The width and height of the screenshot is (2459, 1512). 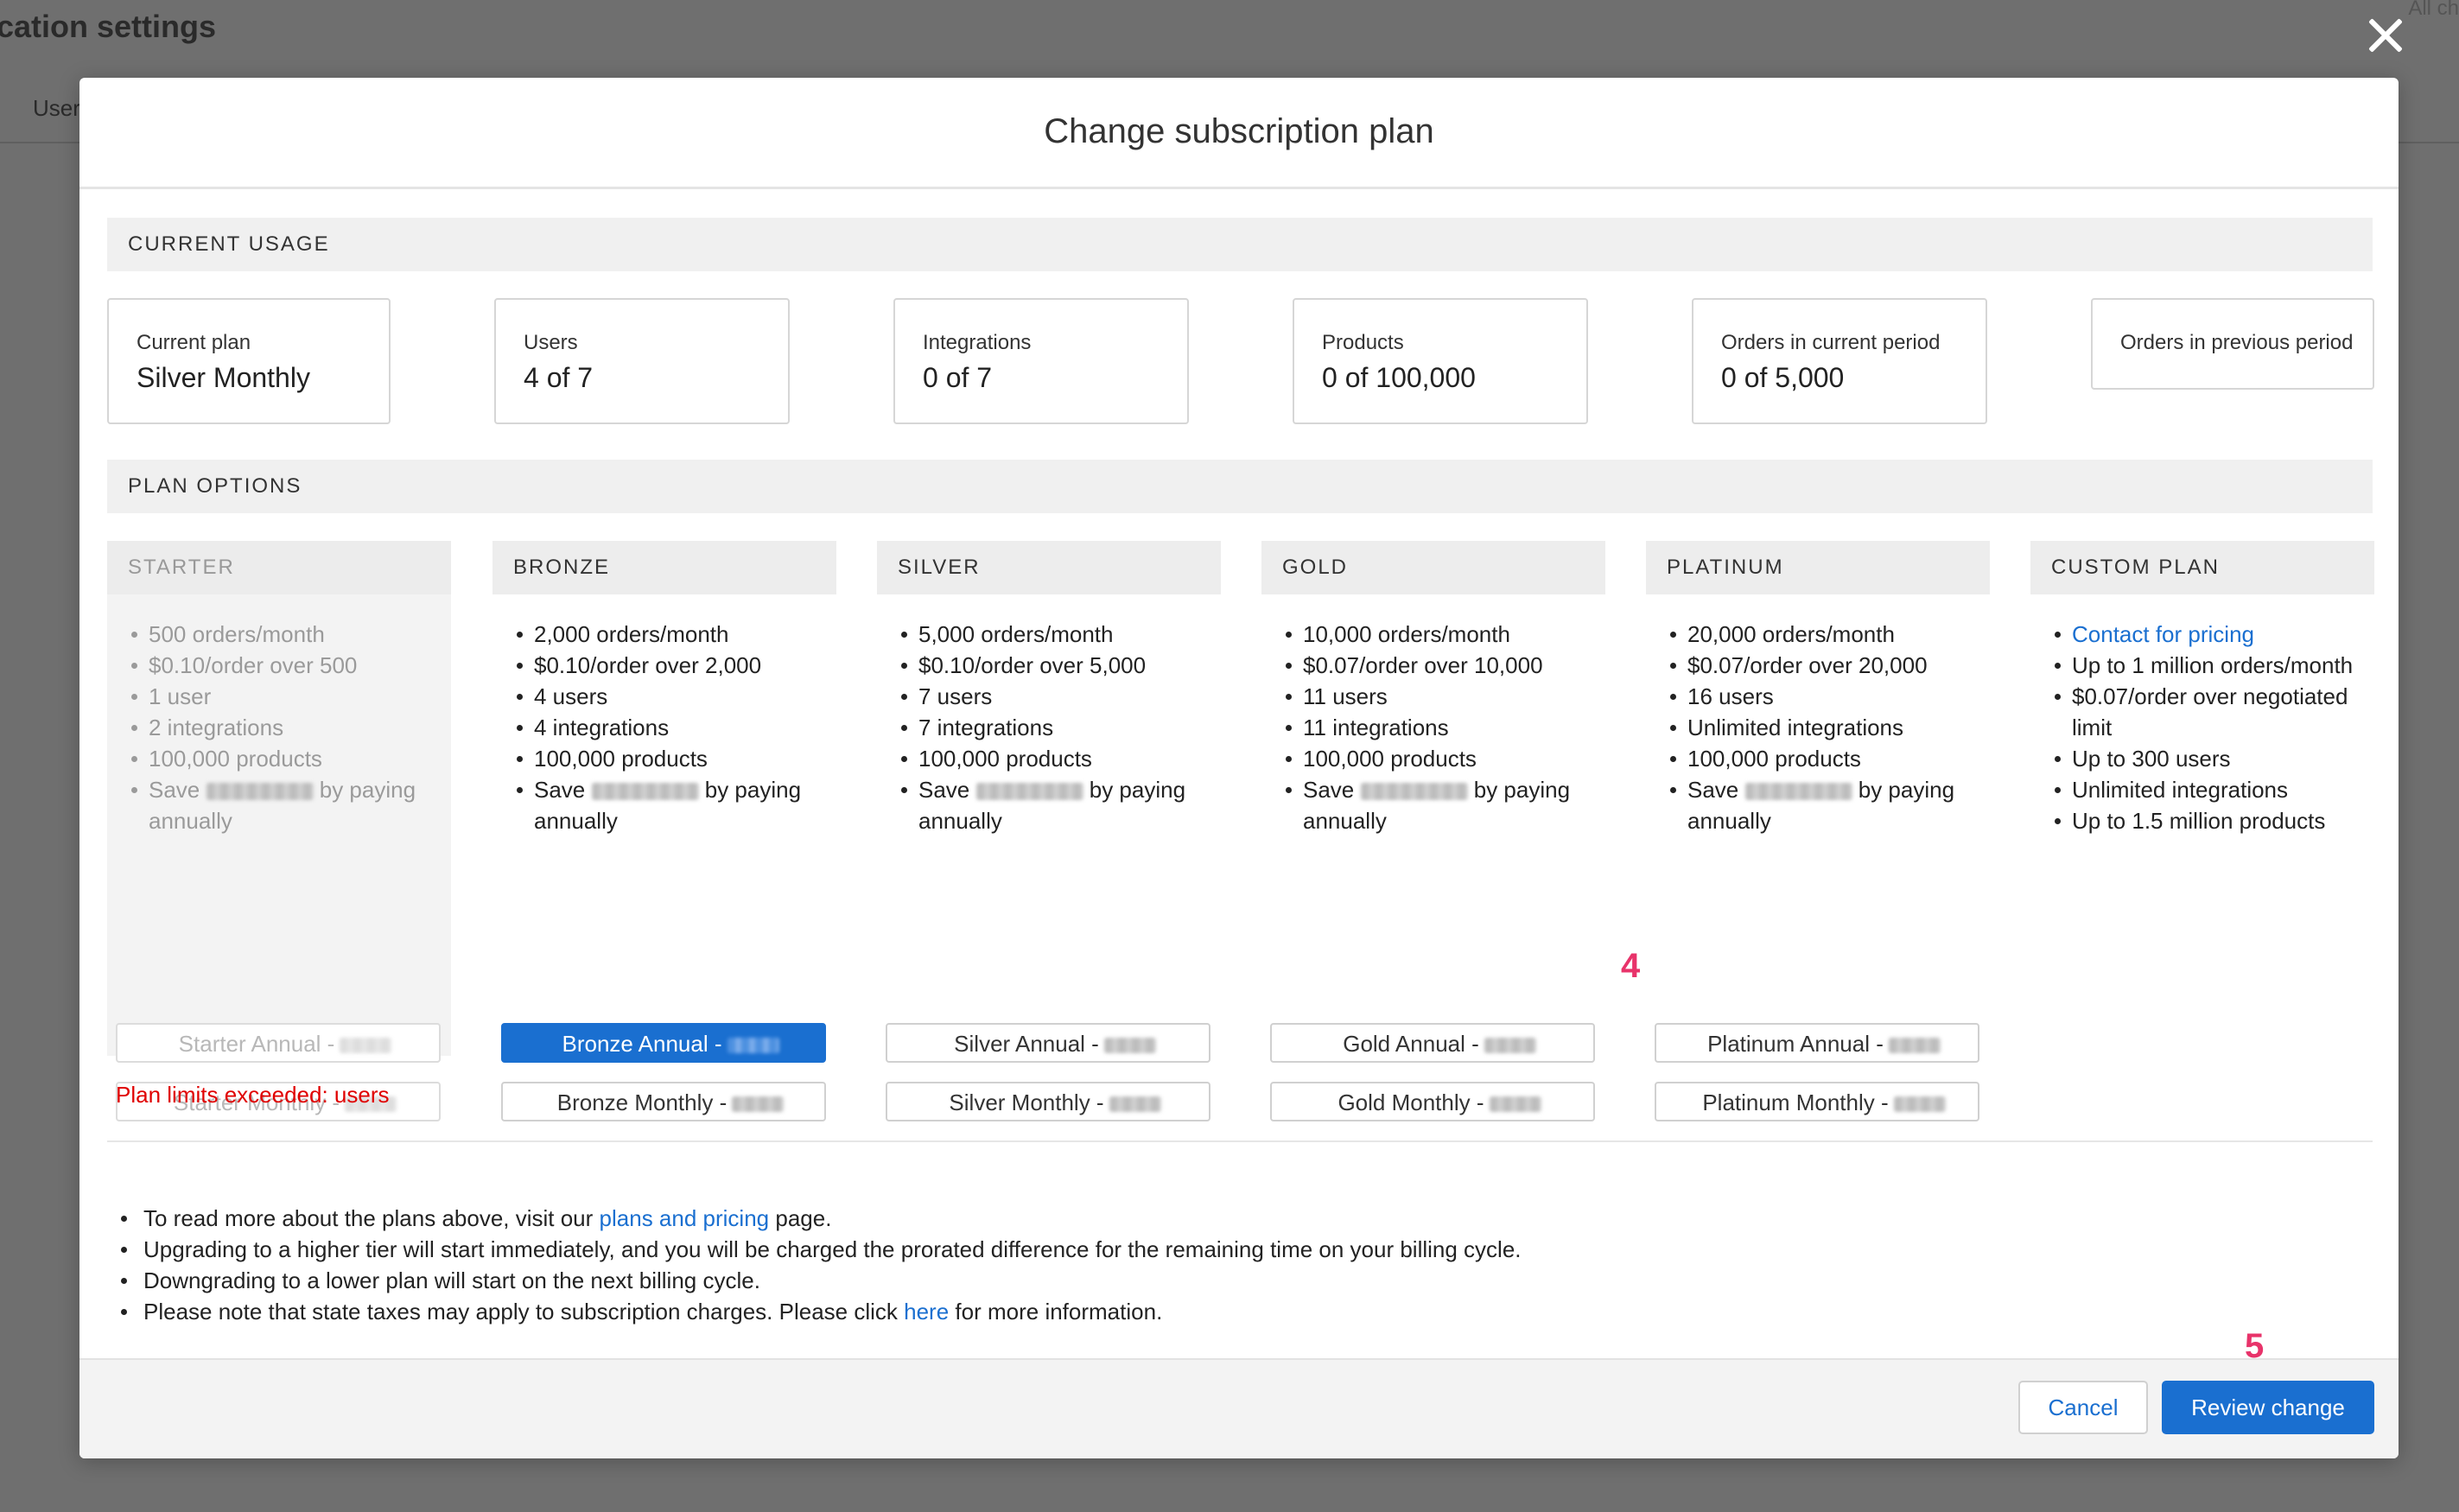 I want to click on bronze-monthly-button: Bronze Monthly -, so click(x=663, y=1101).